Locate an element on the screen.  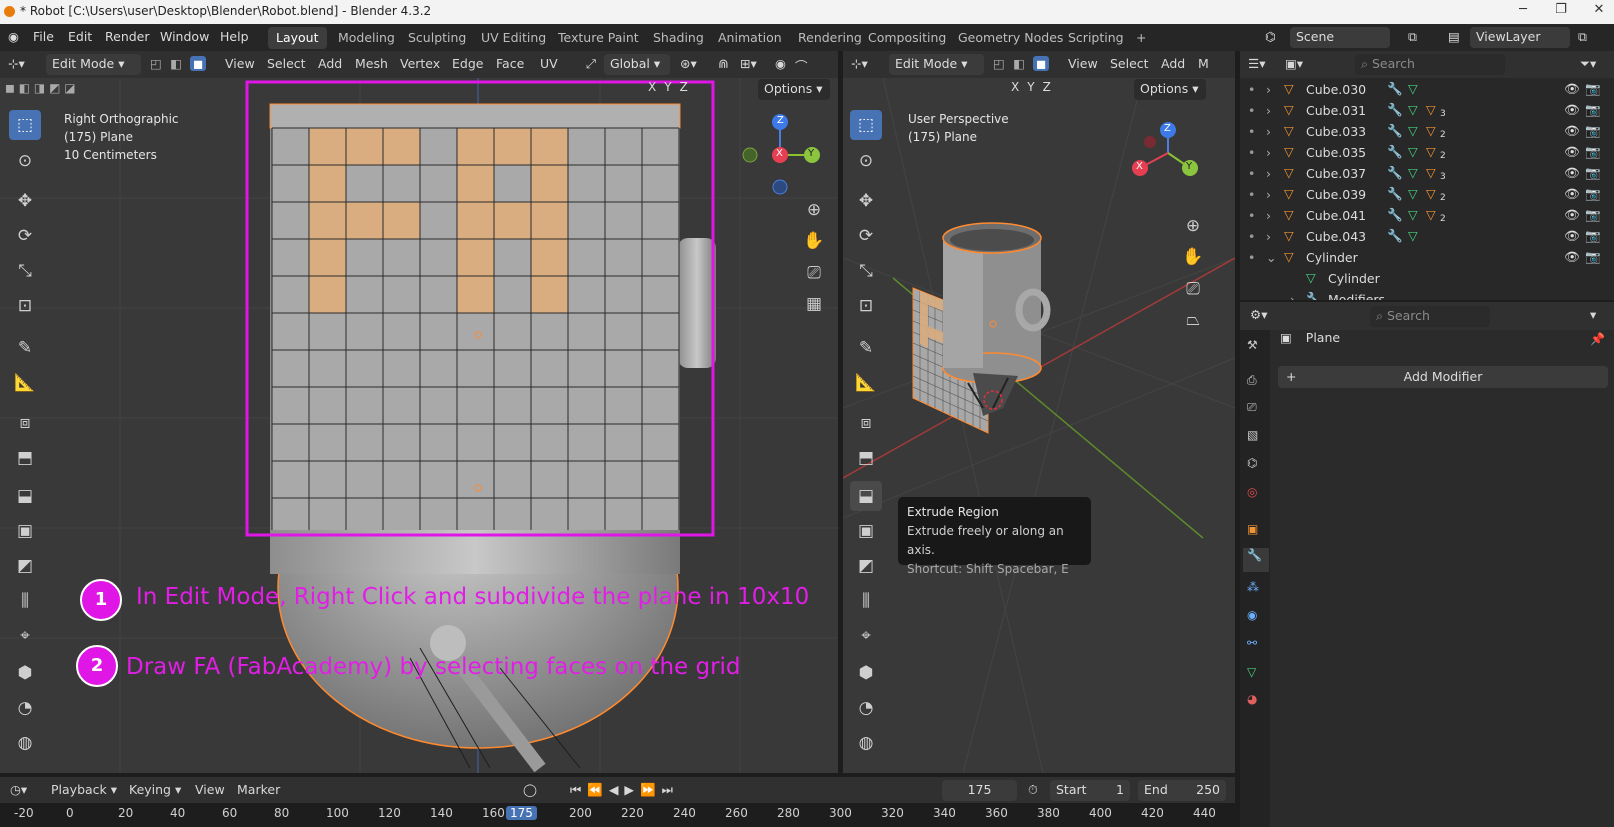
zoom-icon: ⊕ is located at coordinates (814, 210).